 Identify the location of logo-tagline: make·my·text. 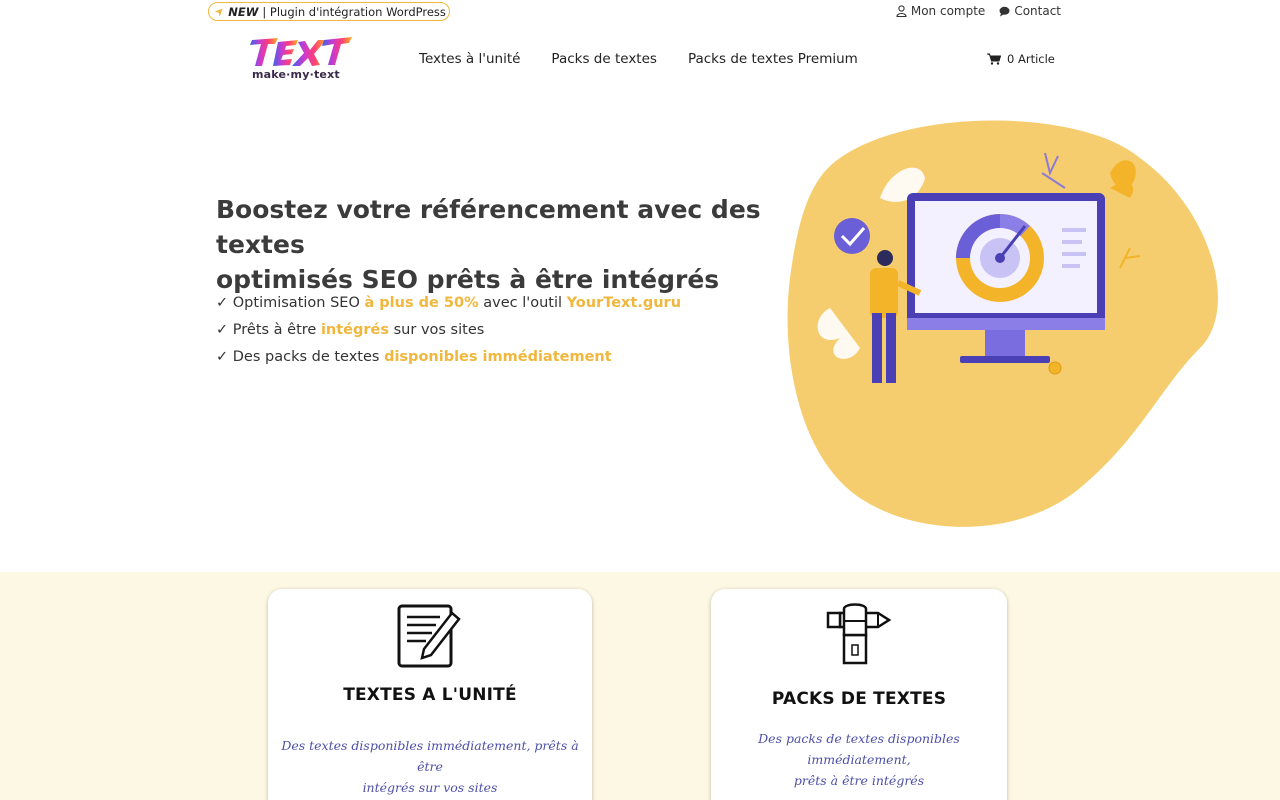
(296, 74).